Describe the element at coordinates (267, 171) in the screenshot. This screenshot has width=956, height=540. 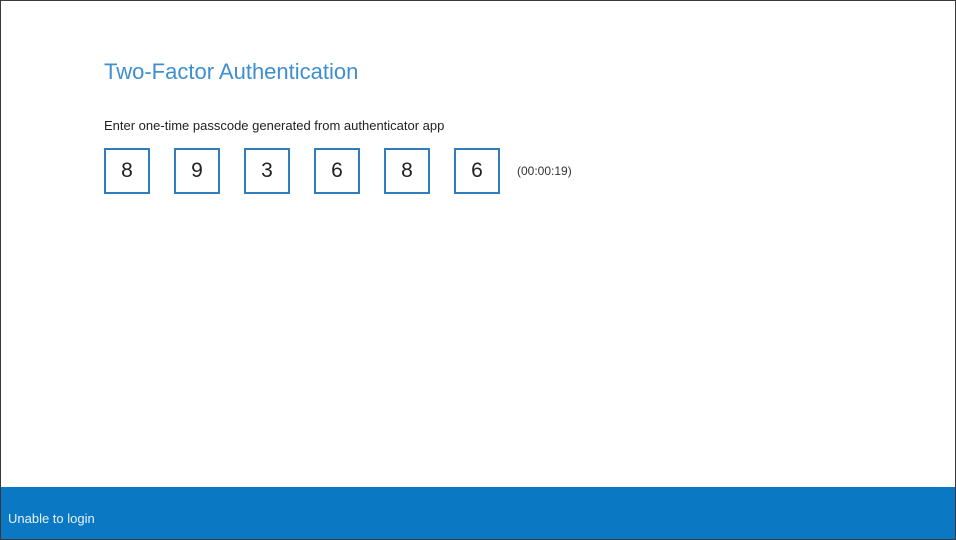
I see `passcode-digit-3: 3` at that location.